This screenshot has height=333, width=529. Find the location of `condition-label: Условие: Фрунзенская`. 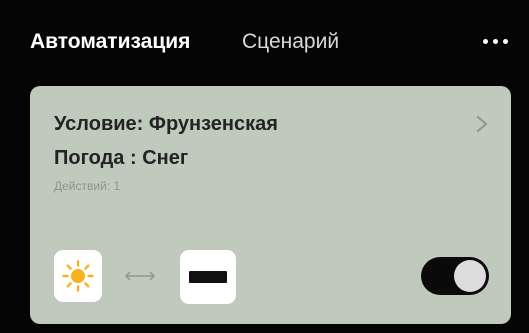

condition-label: Условие: Фрунзенская is located at coordinates (166, 124).